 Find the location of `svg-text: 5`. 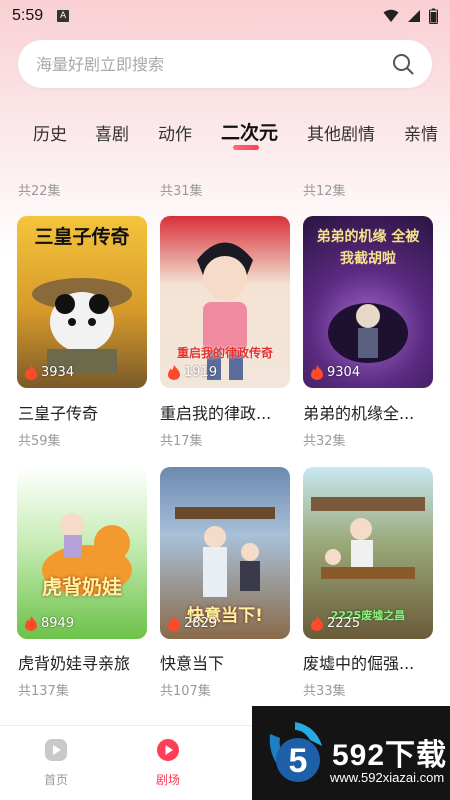

svg-text: 5 is located at coordinates (298, 761).